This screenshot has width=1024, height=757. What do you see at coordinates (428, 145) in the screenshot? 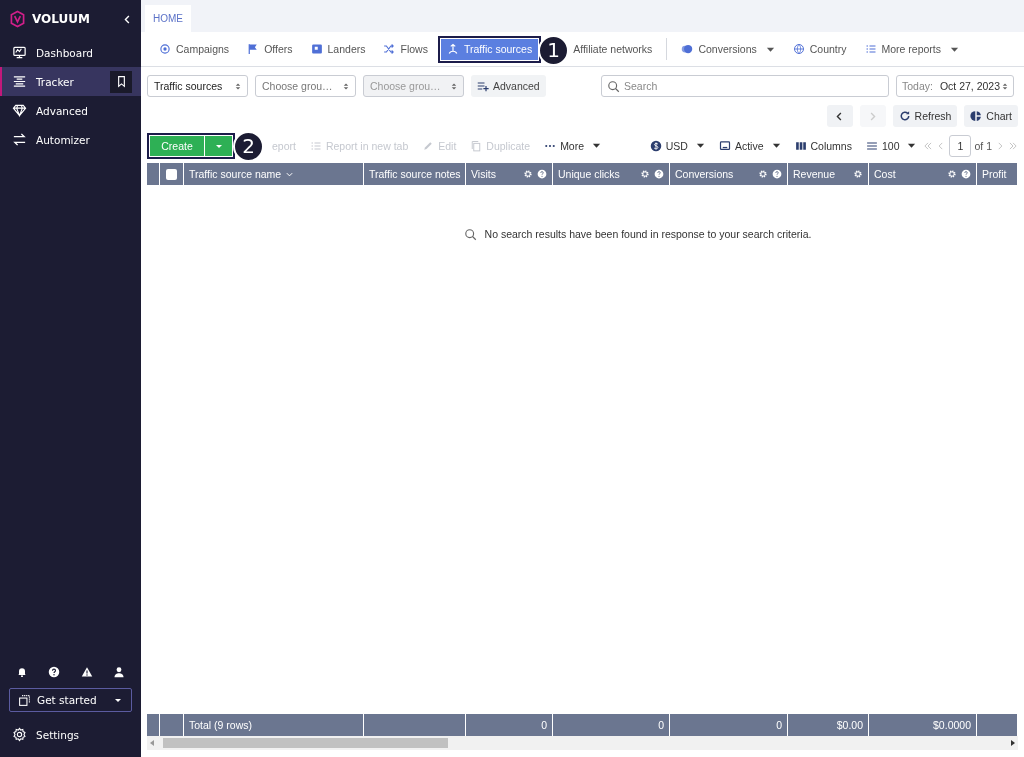
I see `pencil-icon` at bounding box center [428, 145].